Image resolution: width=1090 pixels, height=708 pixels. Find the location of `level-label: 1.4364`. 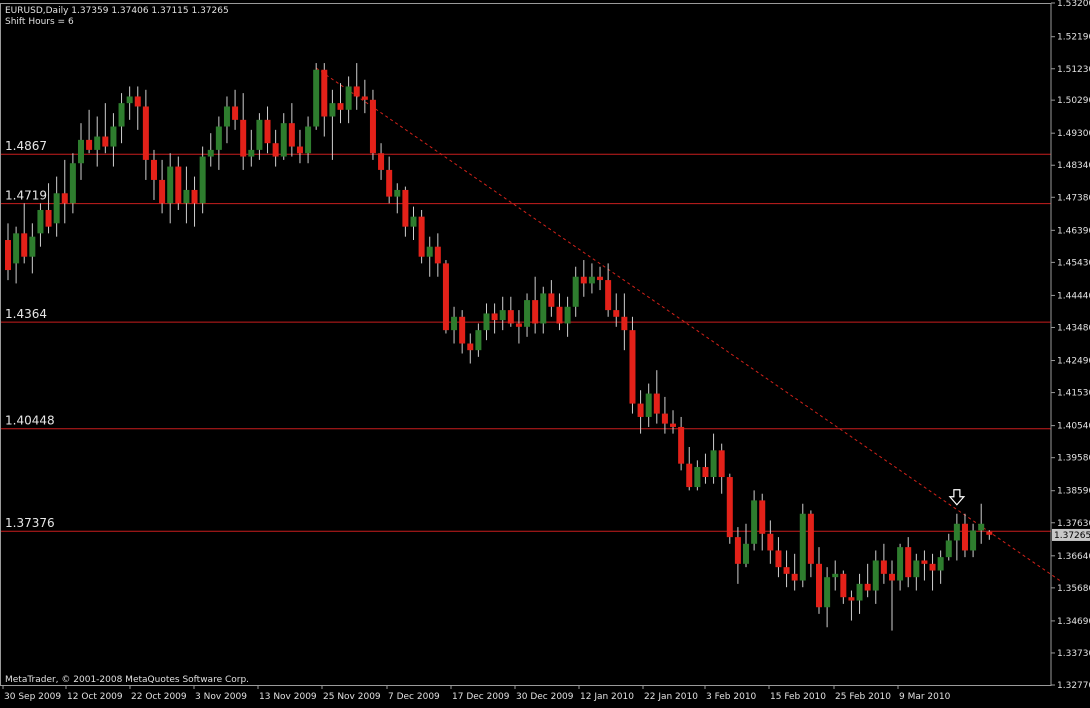

level-label: 1.4364 is located at coordinates (26, 314).